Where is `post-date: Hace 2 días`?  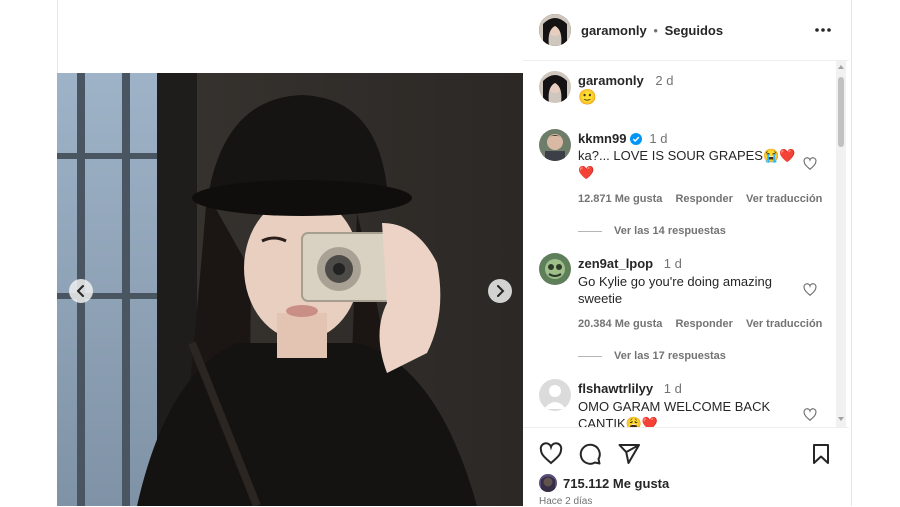 post-date: Hace 2 días is located at coordinates (565, 501).